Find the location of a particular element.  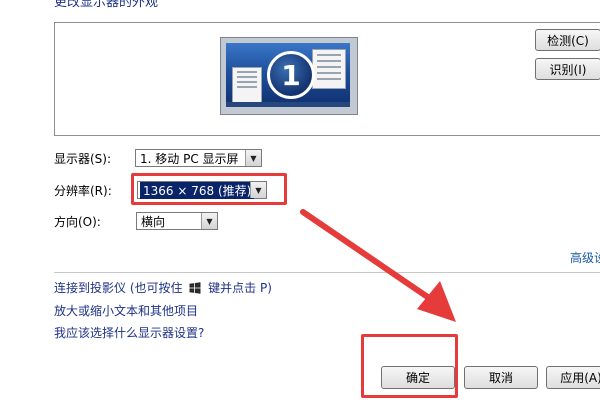

page-heading: 更改显示器的外观 is located at coordinates (106, 5).